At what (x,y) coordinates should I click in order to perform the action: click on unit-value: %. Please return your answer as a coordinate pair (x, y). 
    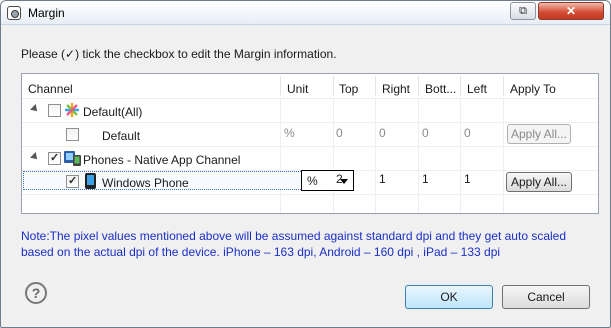
    Looking at the image, I should click on (289, 133).